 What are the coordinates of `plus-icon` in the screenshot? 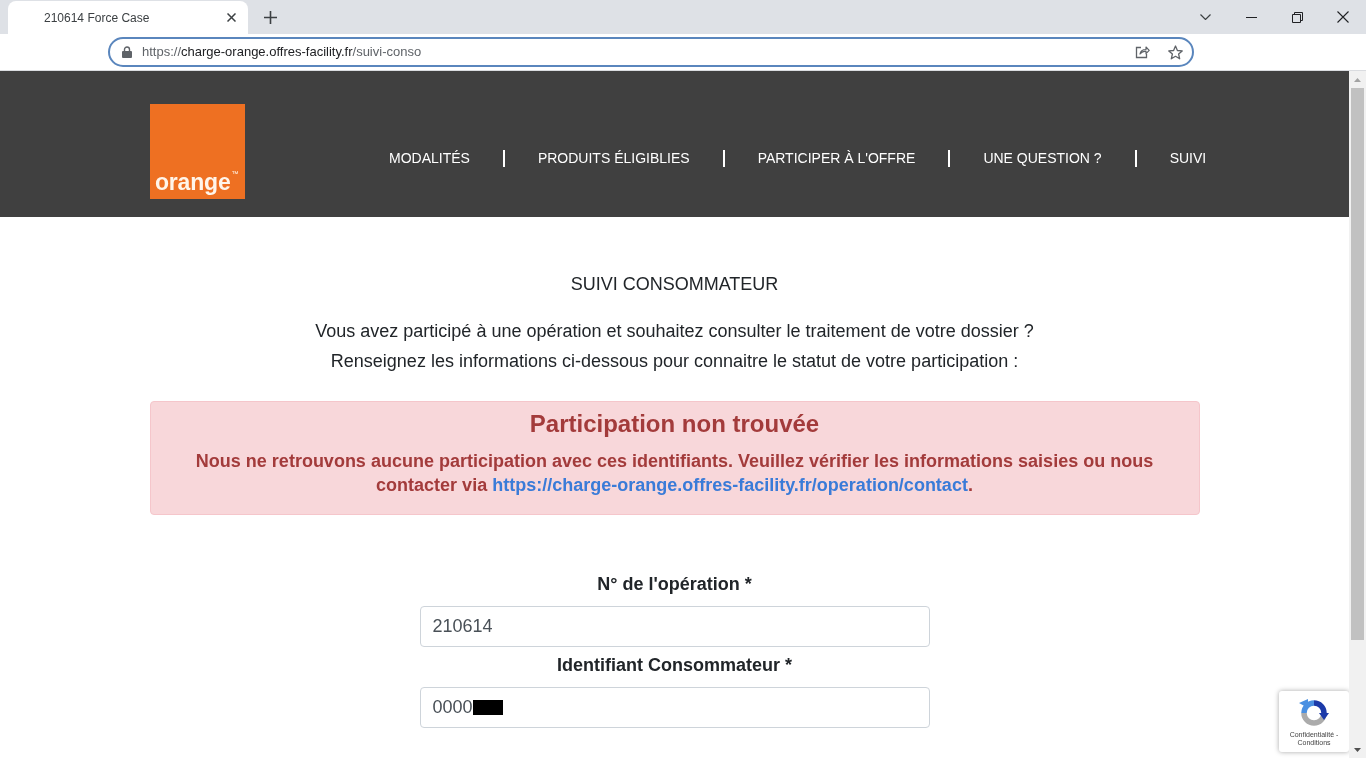 It's located at (270, 17).